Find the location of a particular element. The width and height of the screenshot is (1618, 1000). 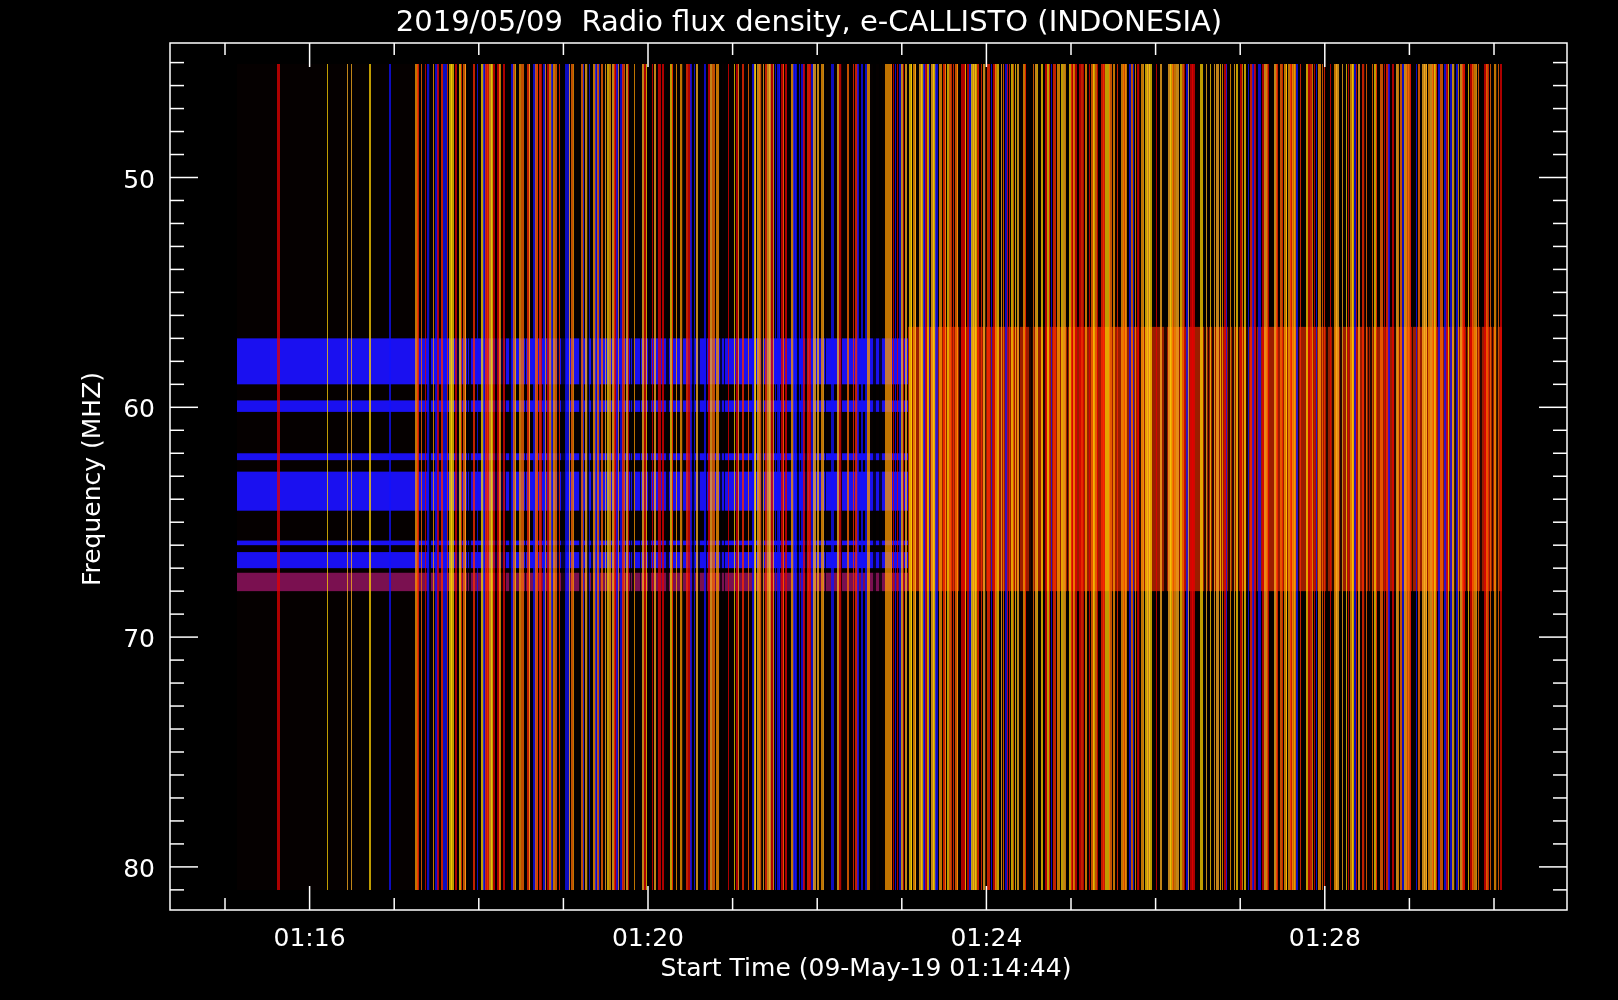

plot-title: 2019/05/09 Radio flux density, e-CALLISTO (INDONESIA) is located at coordinates (809, 21).